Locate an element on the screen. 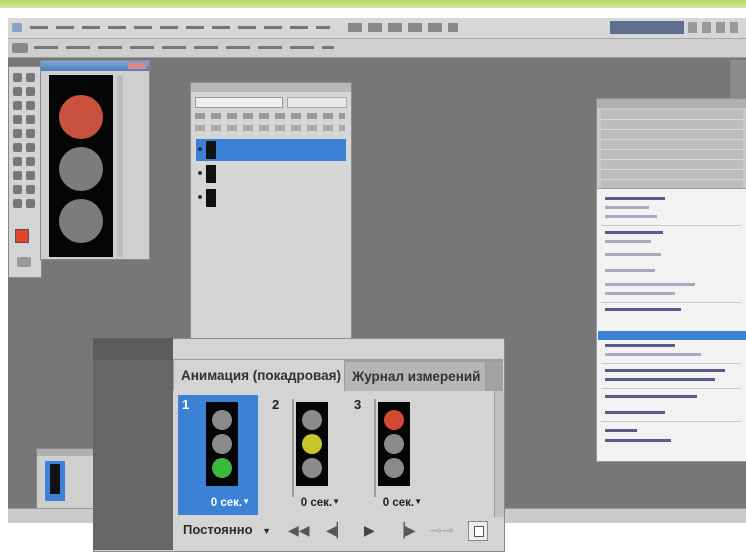 The image size is (746, 553). eraser-tool-icon is located at coordinates (17, 147).